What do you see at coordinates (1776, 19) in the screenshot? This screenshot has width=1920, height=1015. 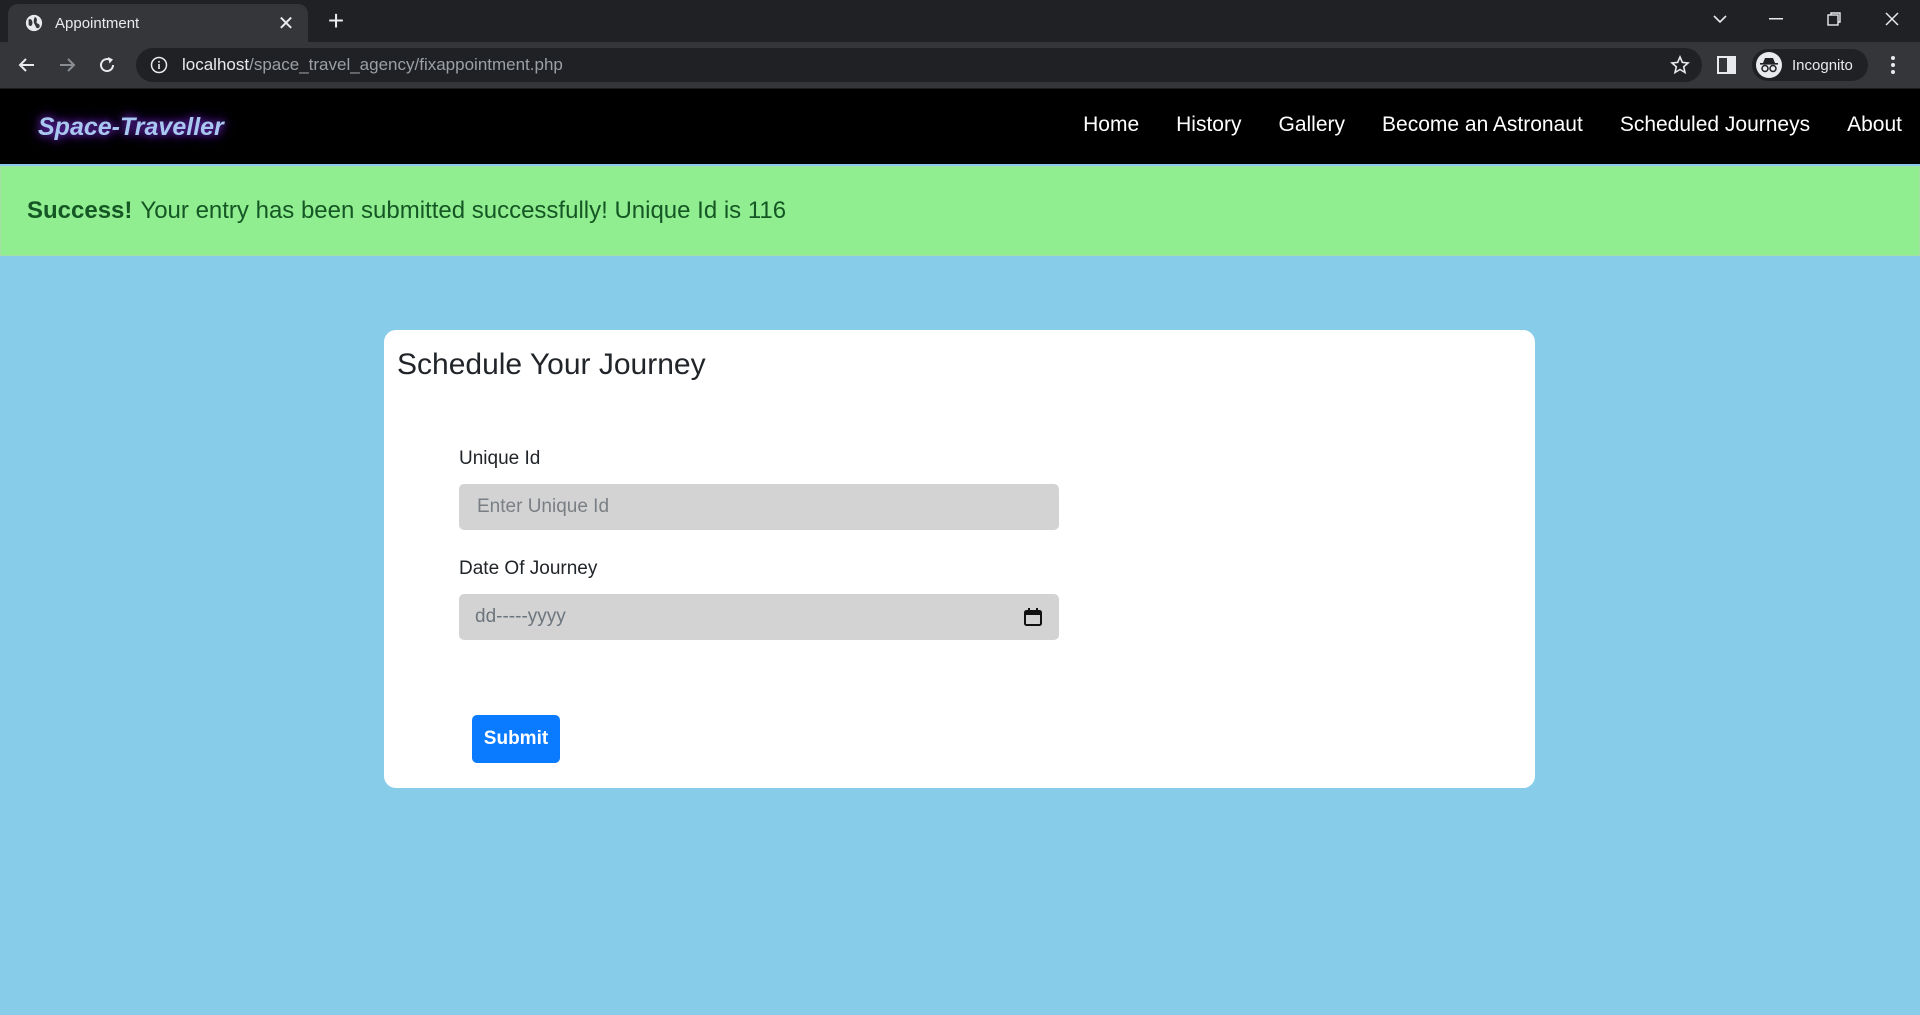 I see `minimize-icon` at bounding box center [1776, 19].